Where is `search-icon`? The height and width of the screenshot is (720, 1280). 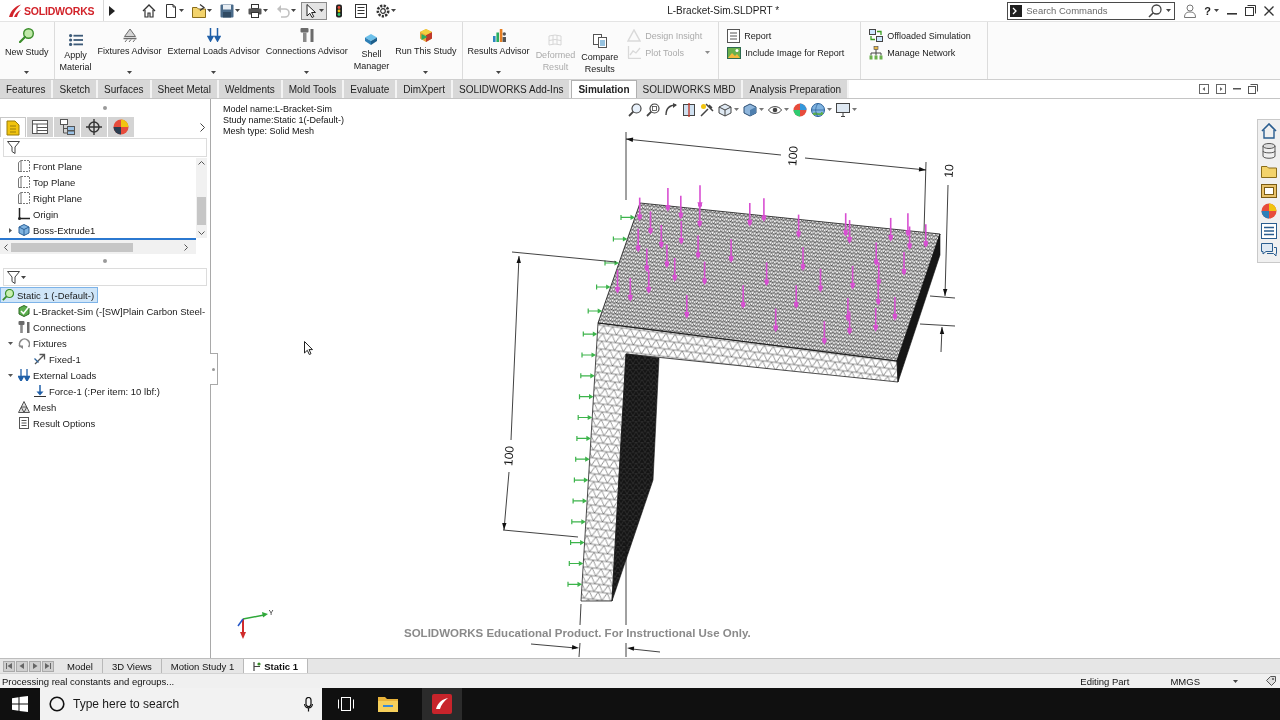
search-icon is located at coordinates (1155, 10).